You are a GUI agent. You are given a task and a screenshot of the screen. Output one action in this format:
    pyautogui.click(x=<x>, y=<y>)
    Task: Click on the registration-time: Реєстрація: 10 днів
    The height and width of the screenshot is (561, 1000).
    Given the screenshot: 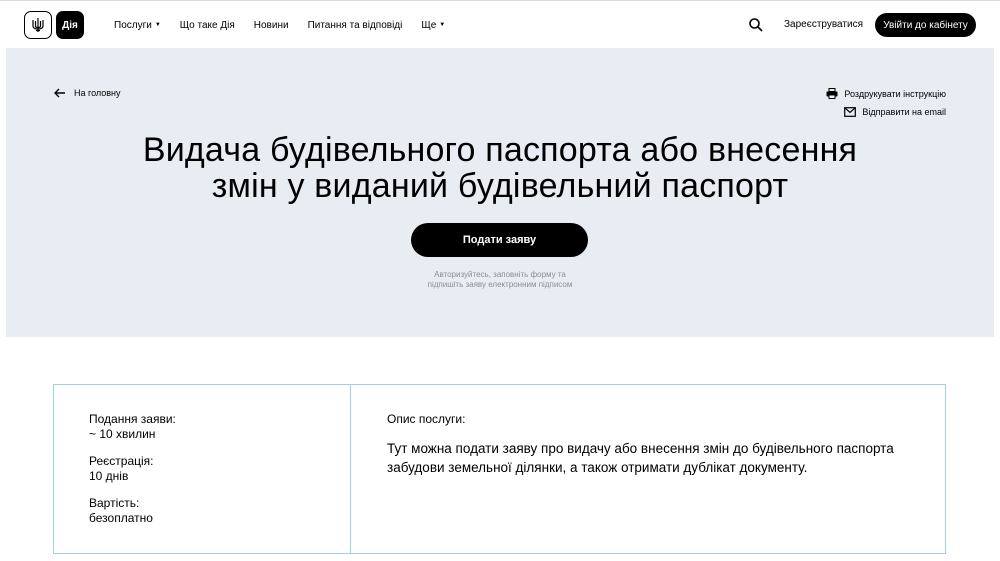 What is the action you would take?
    pyautogui.click(x=121, y=469)
    